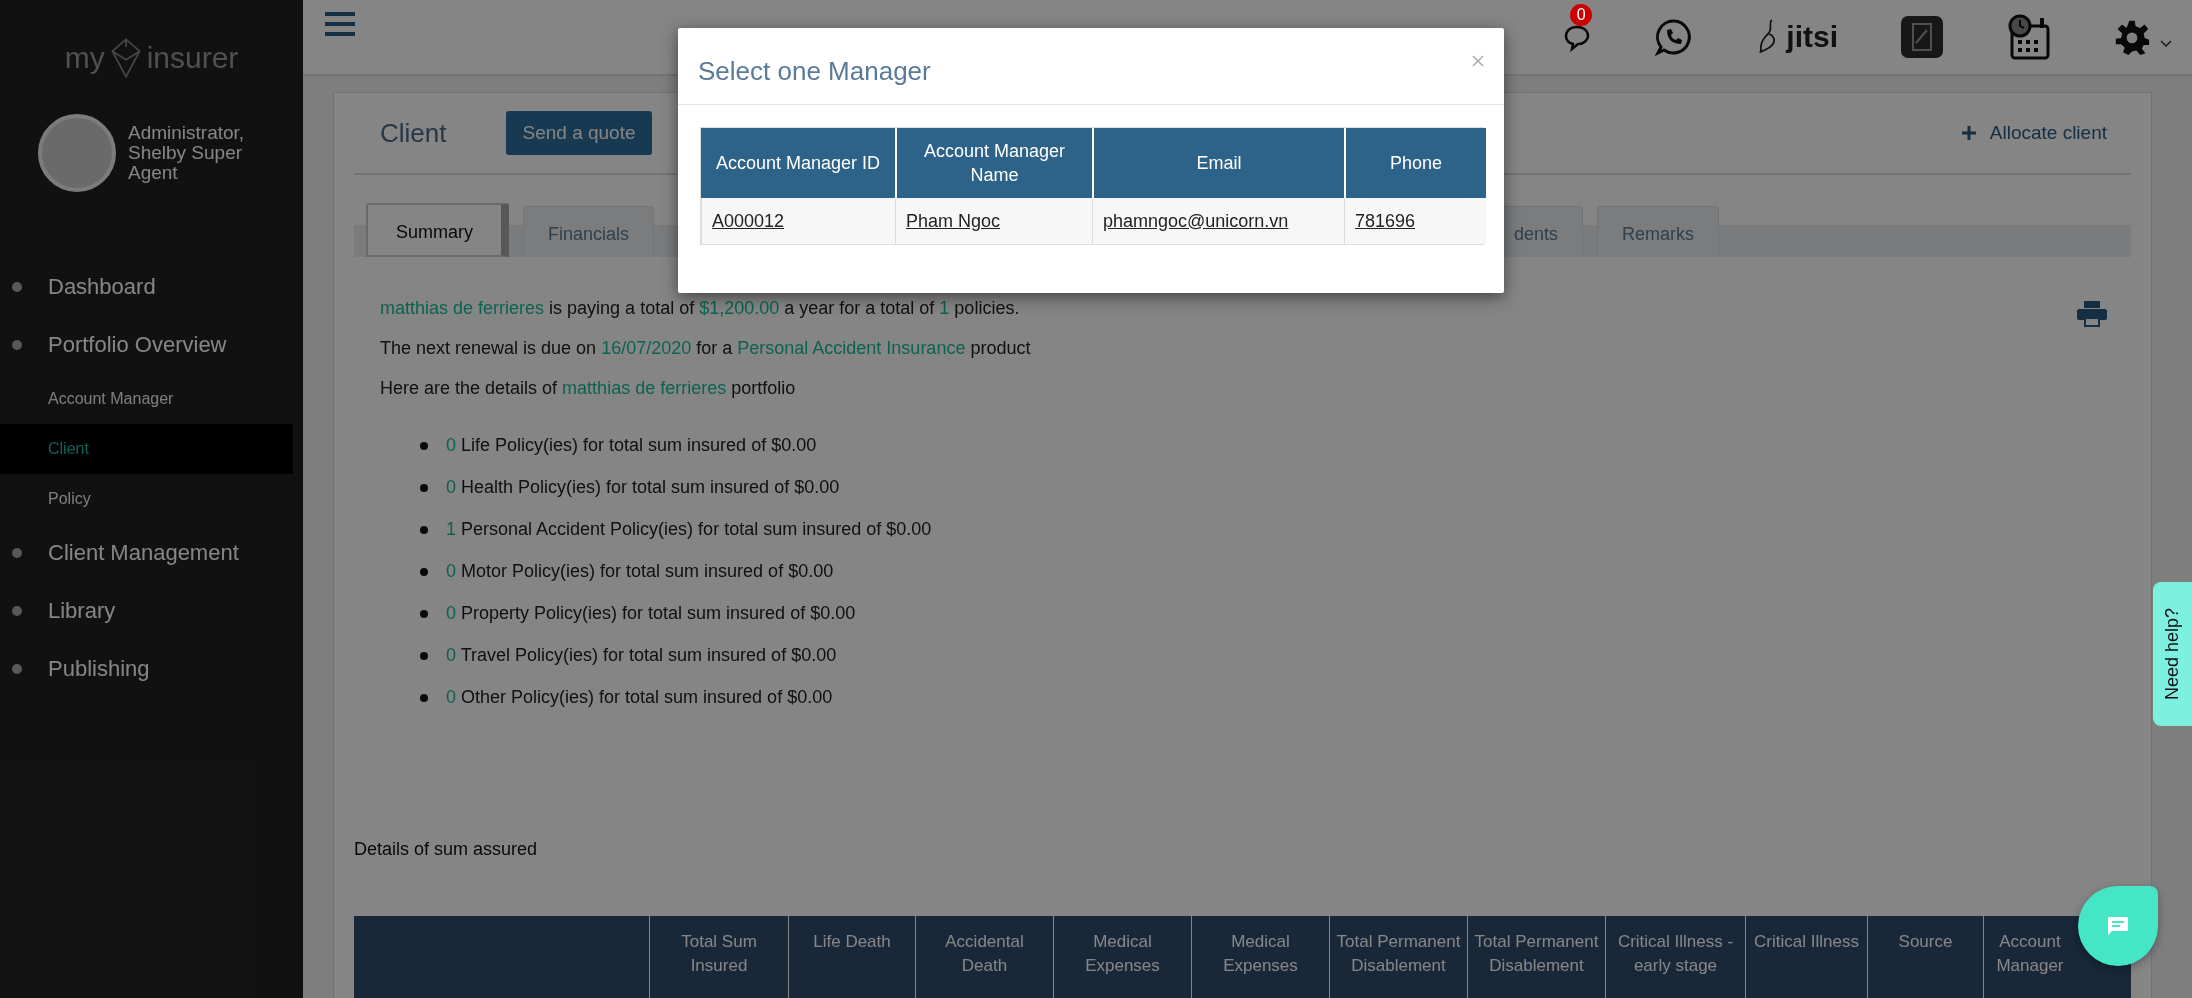 The width and height of the screenshot is (2192, 998). Describe the element at coordinates (1675, 957) in the screenshot. I see `table-header-cell: Critical Illness - early stage` at that location.